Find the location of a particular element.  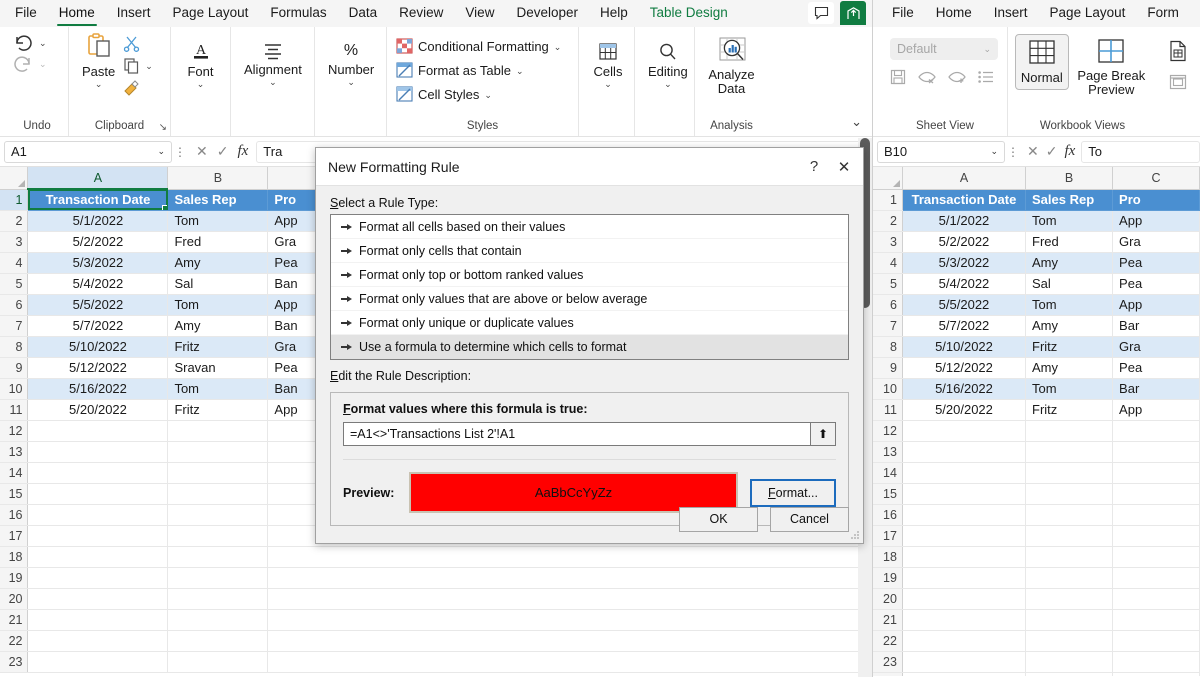

cell-a3-right: 5/2/2022 is located at coordinates (964, 242).